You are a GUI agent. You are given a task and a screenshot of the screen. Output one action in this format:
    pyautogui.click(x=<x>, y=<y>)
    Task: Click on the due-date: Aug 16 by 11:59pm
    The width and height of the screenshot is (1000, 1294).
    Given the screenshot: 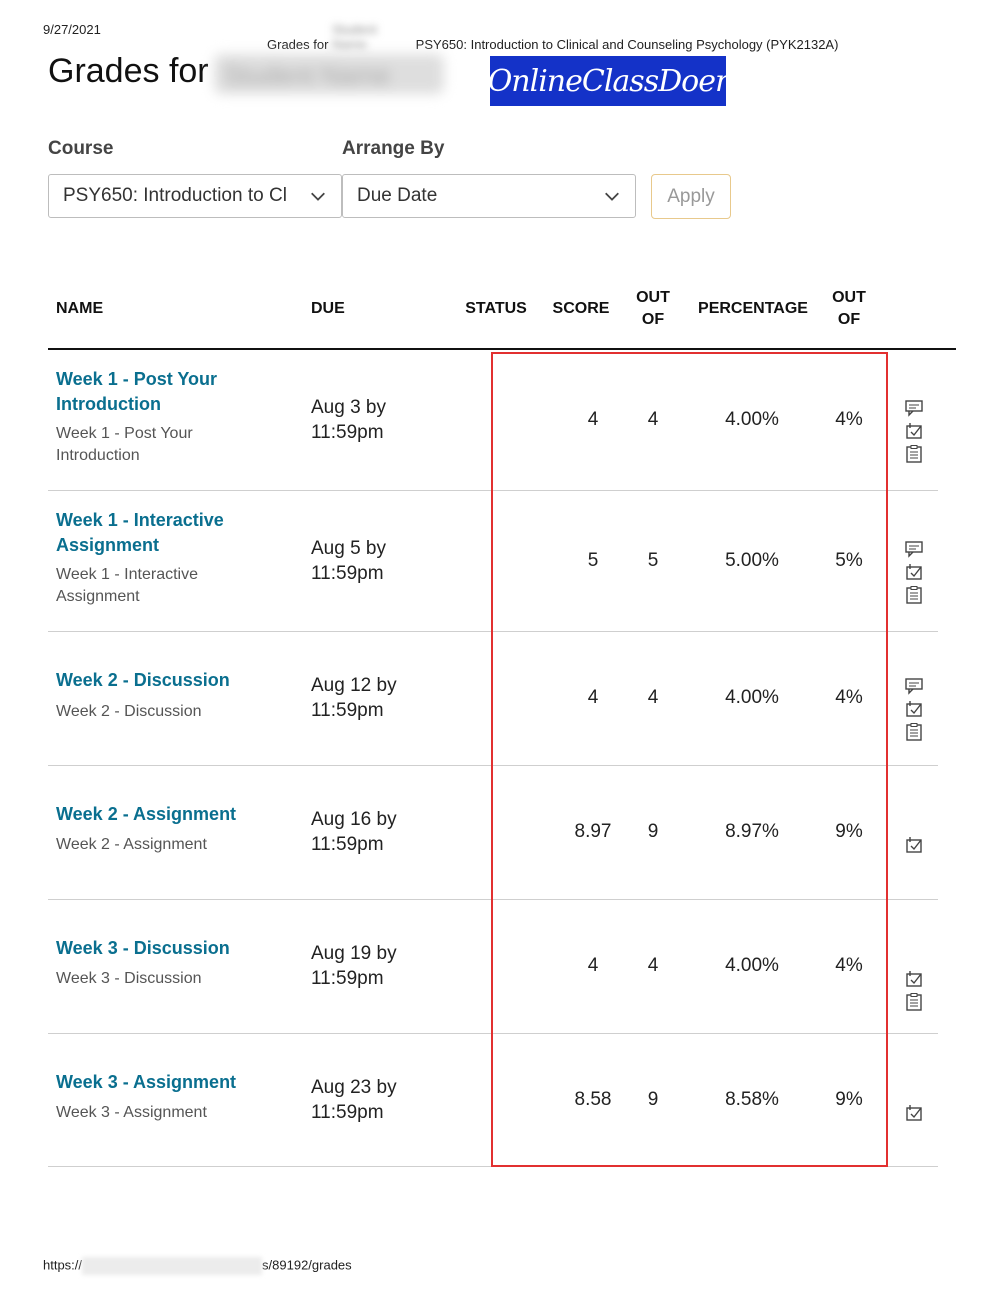 What is the action you would take?
    pyautogui.click(x=354, y=832)
    